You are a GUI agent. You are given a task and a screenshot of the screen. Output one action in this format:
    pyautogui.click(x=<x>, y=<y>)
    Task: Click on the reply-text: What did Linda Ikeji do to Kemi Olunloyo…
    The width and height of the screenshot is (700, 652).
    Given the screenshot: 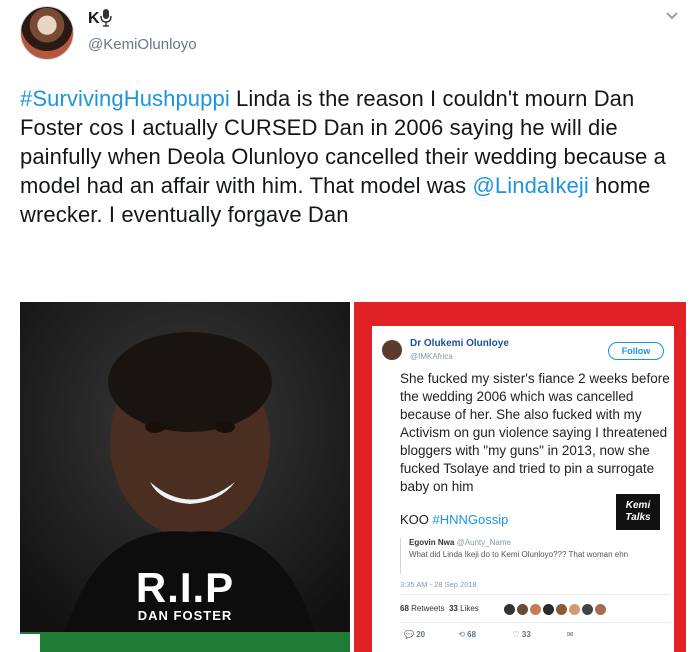 What is the action you would take?
    pyautogui.click(x=519, y=554)
    